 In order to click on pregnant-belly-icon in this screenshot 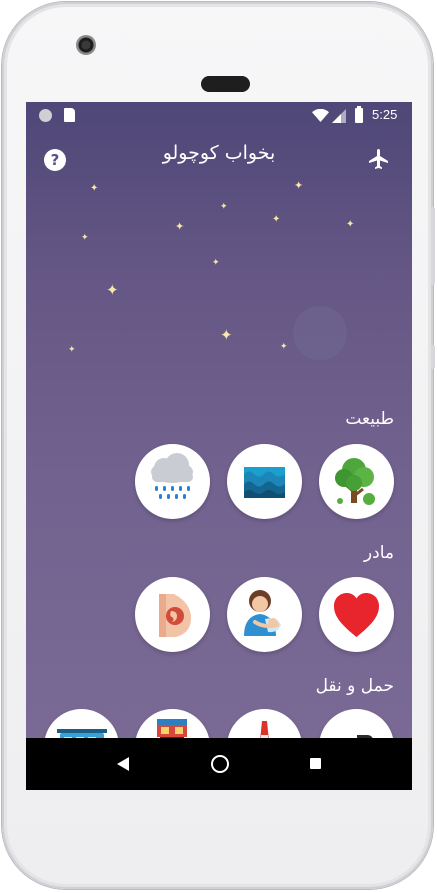, I will do `click(175, 615)`.